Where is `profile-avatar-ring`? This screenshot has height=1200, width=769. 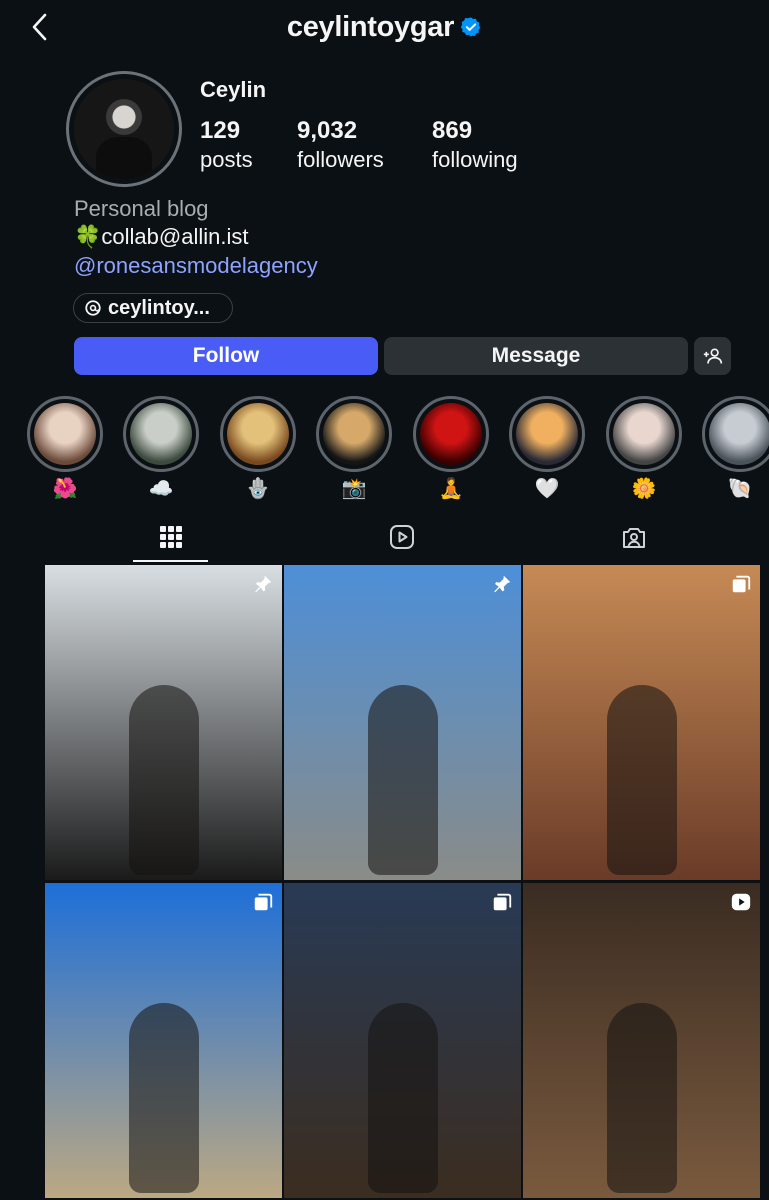 profile-avatar-ring is located at coordinates (124, 129).